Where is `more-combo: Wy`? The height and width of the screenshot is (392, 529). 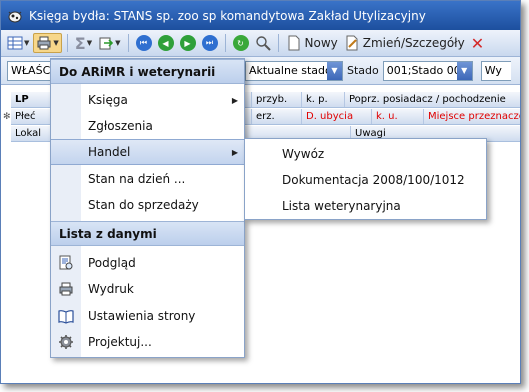
more-combo: Wy is located at coordinates (495, 70).